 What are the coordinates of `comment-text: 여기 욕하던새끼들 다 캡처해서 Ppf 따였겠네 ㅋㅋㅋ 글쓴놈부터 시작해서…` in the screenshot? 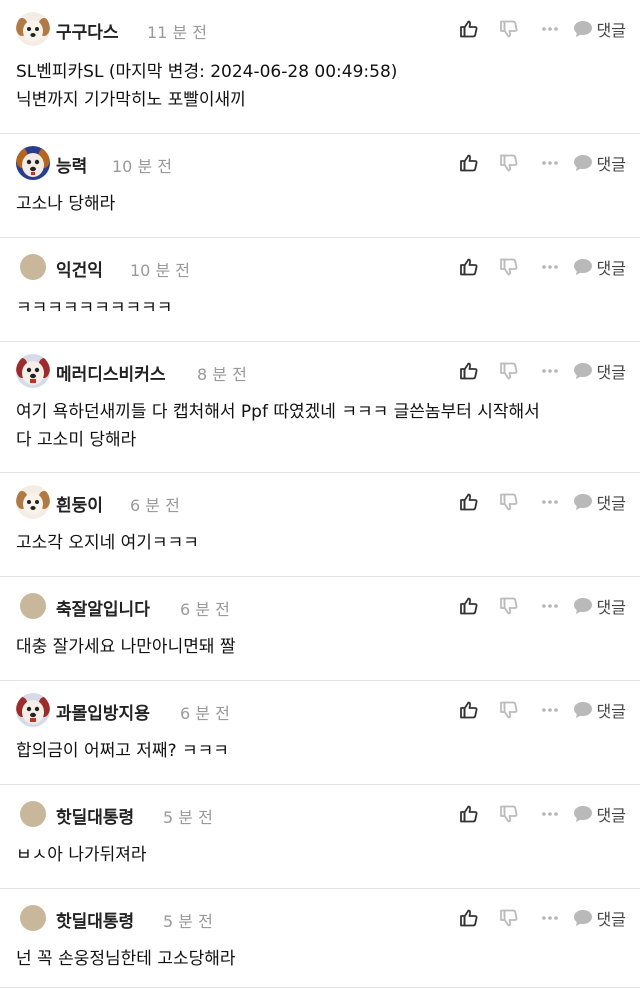 It's located at (278, 426).